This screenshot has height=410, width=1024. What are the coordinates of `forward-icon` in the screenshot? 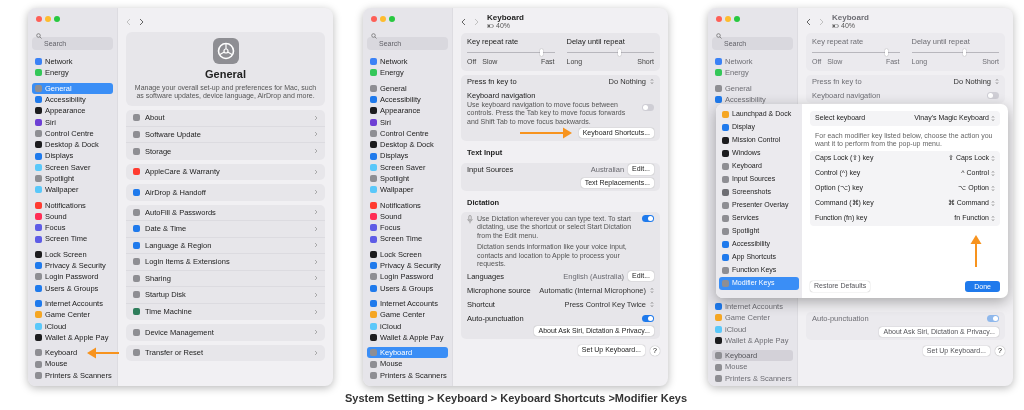 It's located at (141, 21).